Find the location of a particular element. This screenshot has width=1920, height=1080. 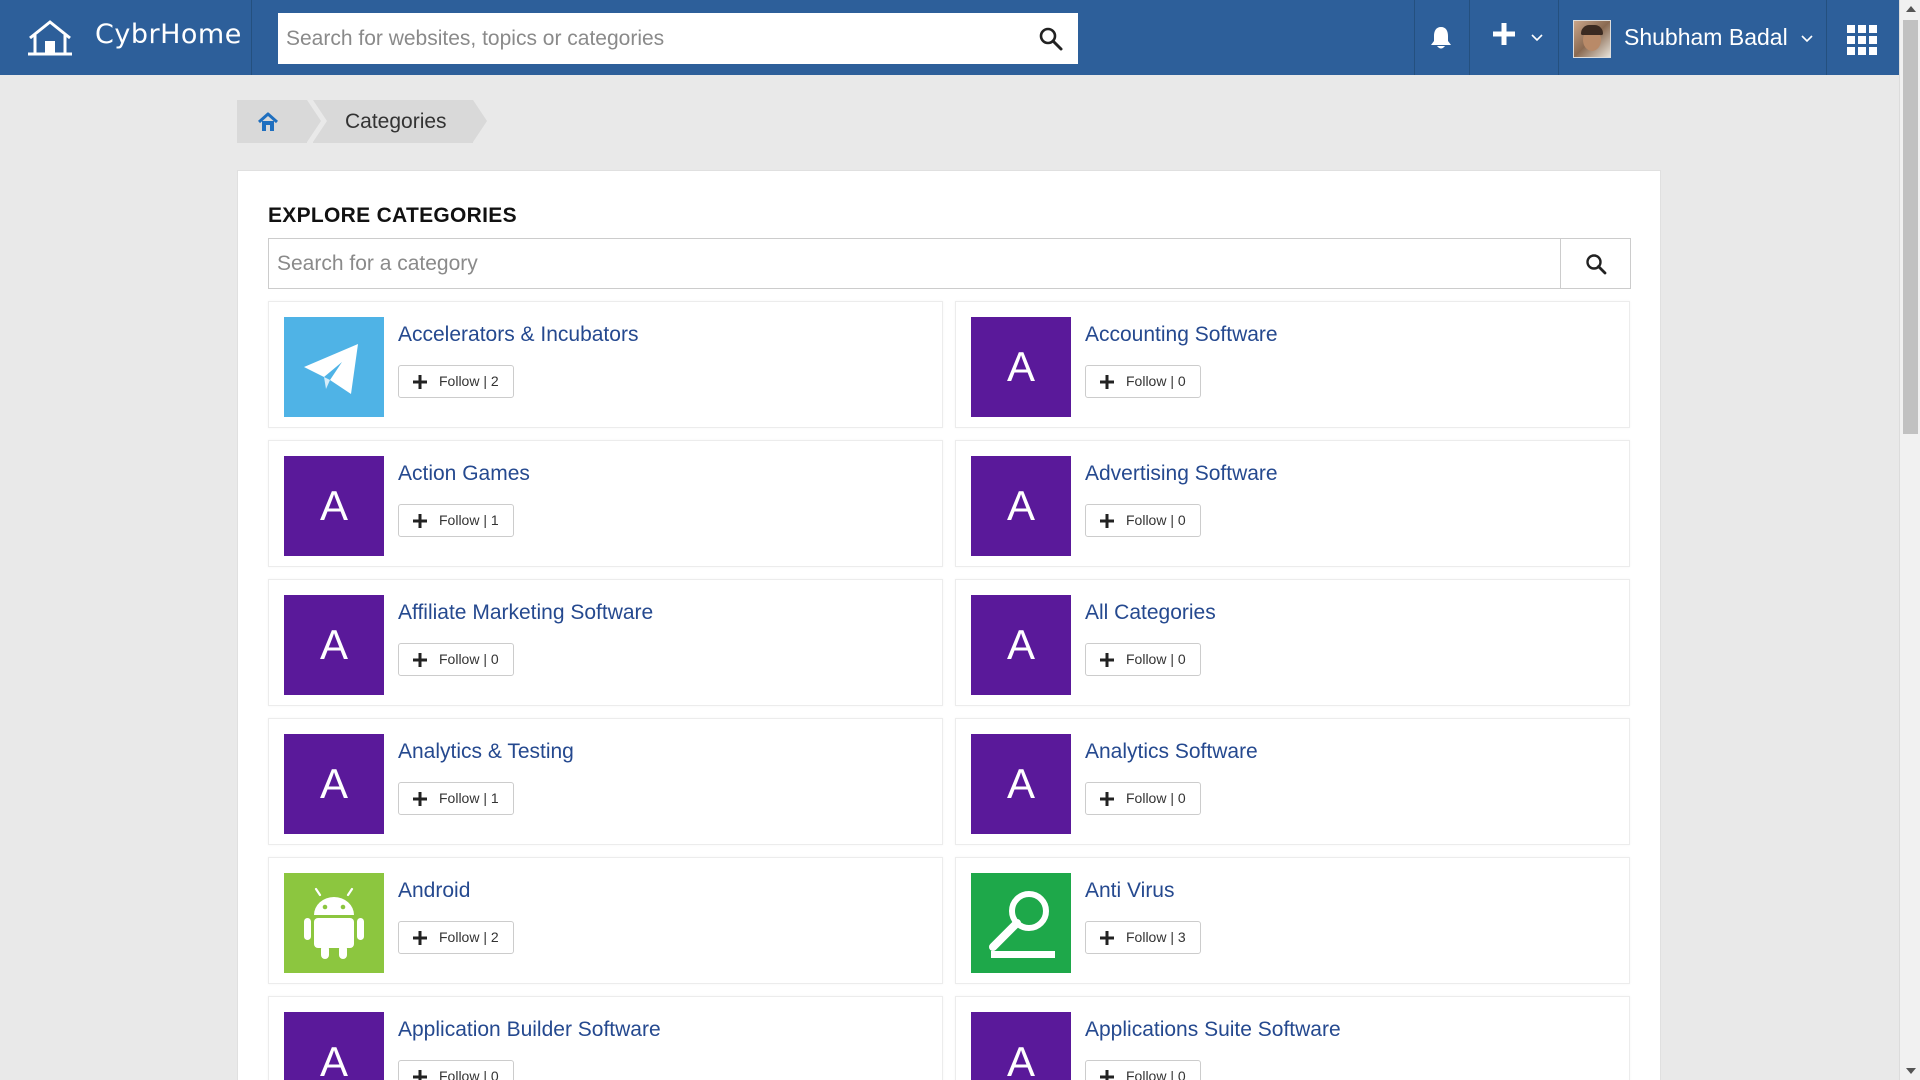

category-card: A All Categories Follow | 0 is located at coordinates (1292, 642).